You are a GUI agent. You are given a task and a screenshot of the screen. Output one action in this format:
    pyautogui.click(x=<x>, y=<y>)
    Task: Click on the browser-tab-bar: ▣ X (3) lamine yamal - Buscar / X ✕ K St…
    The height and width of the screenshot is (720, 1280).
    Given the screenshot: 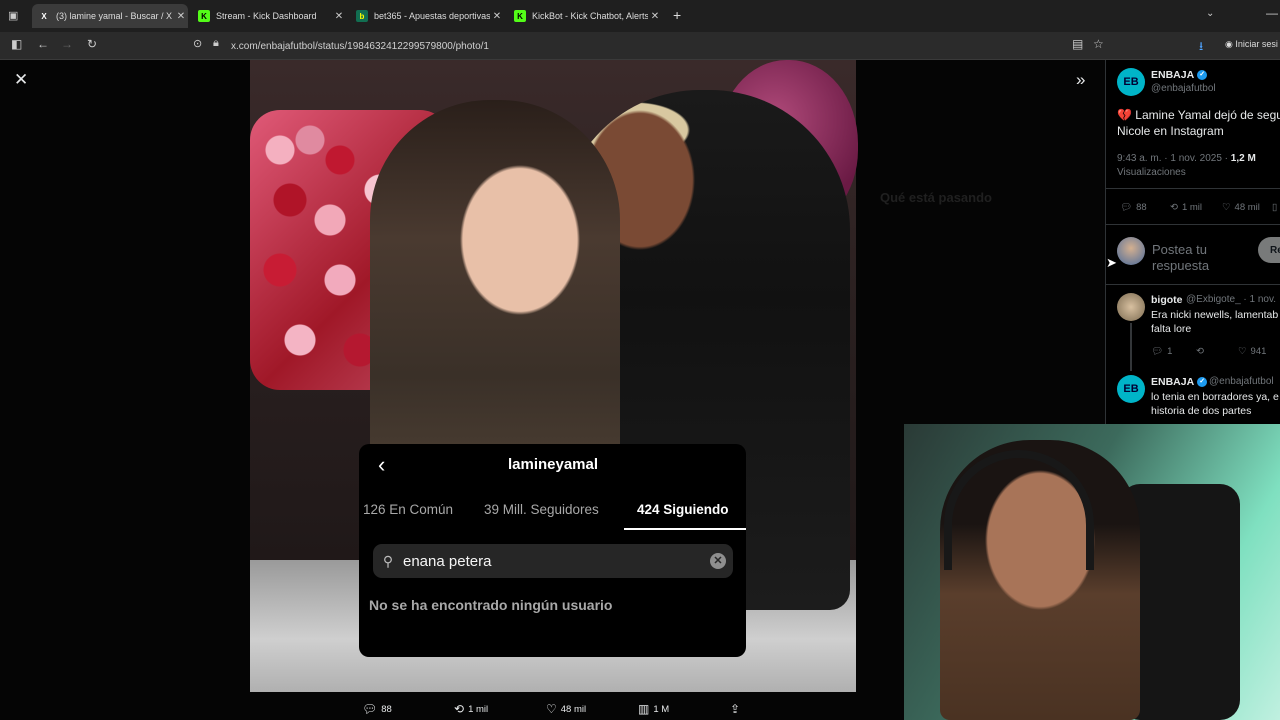 What is the action you would take?
    pyautogui.click(x=640, y=16)
    